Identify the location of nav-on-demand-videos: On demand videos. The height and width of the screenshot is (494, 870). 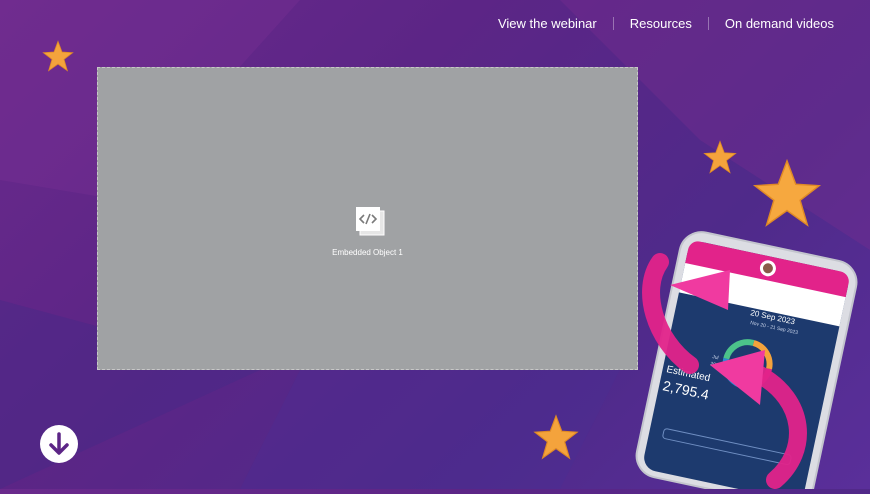
(779, 23).